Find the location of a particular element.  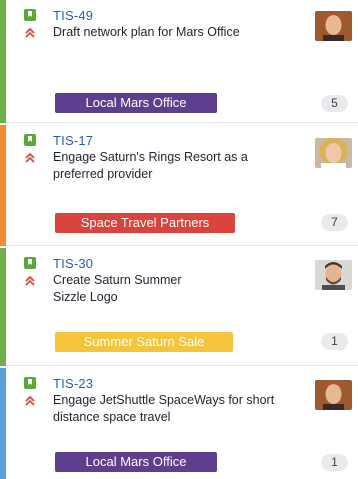

woman-blonde-avatar is located at coordinates (333, 153).